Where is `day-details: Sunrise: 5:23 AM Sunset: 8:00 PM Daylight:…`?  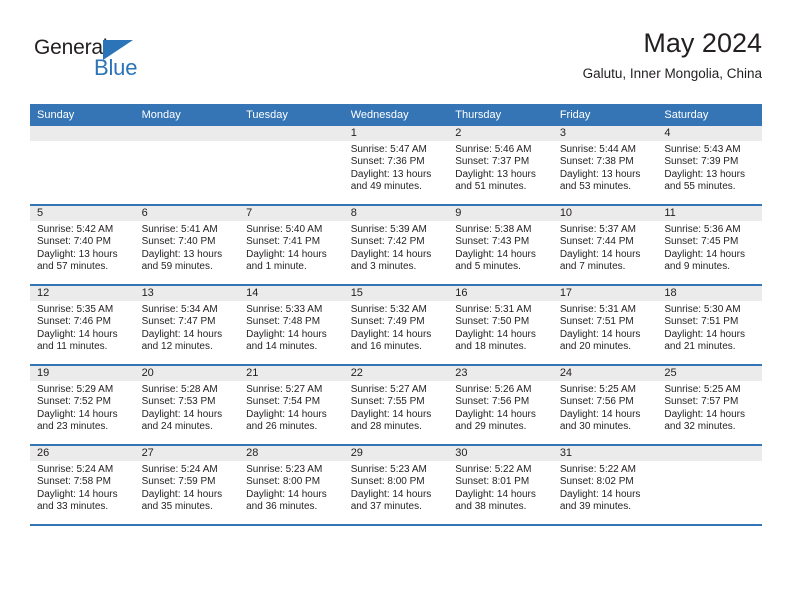 day-details: Sunrise: 5:23 AM Sunset: 8:00 PM Daylight:… is located at coordinates (396, 487).